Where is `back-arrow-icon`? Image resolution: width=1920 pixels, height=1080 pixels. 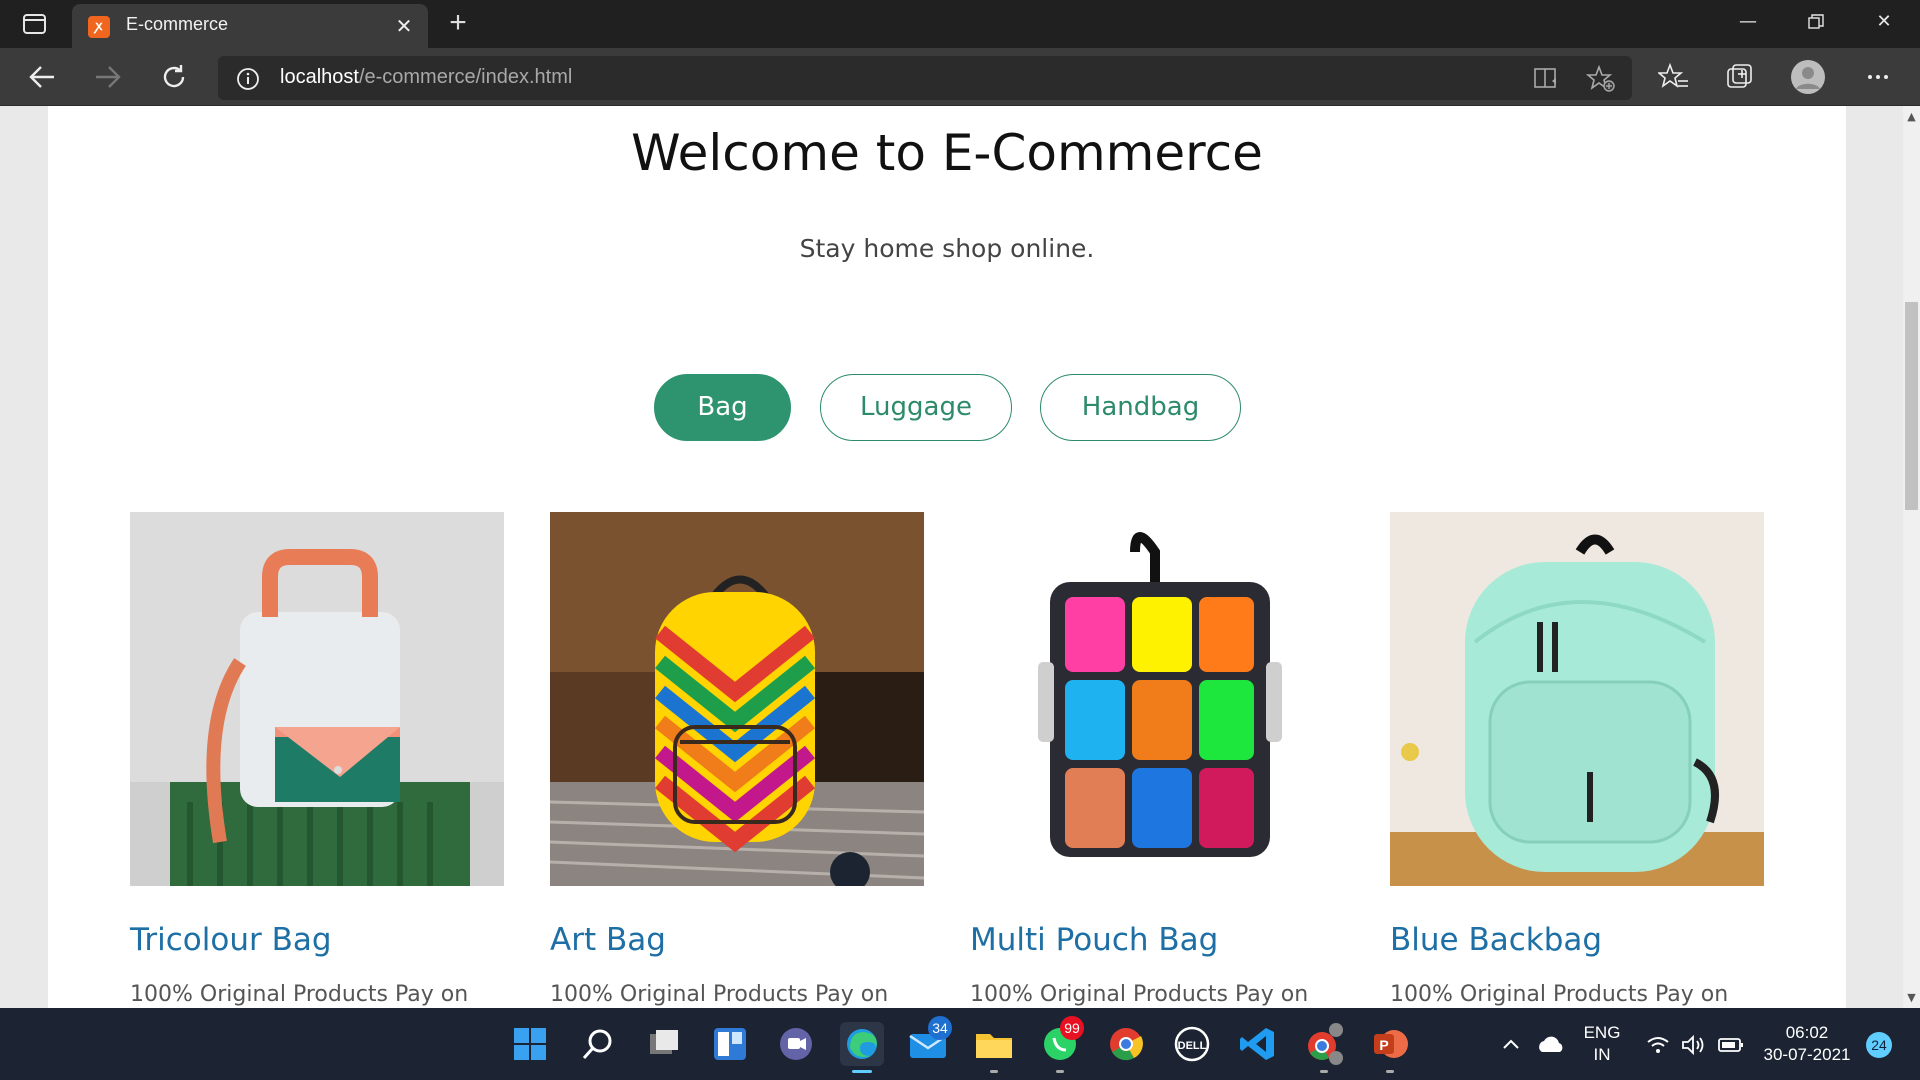
back-arrow-icon is located at coordinates (42, 77).